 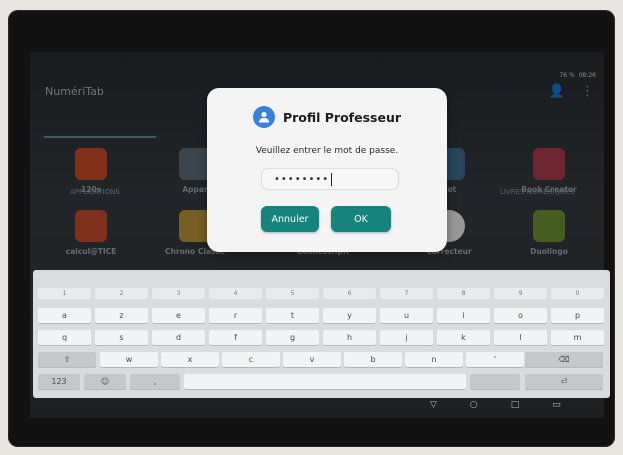 What do you see at coordinates (129, 359) in the screenshot?
I see `letter-key: w` at bounding box center [129, 359].